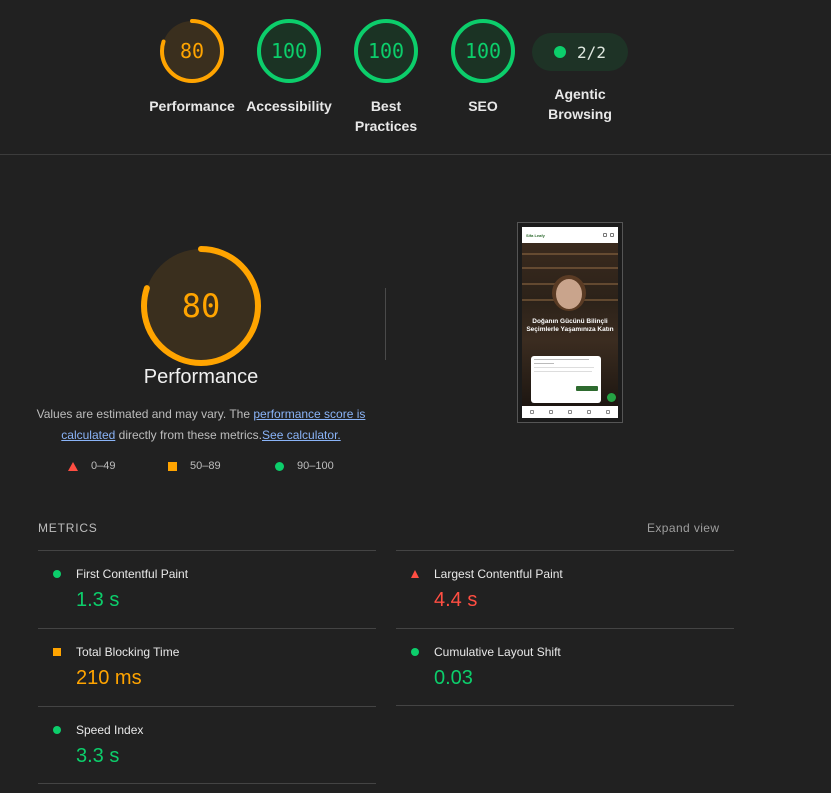 This screenshot has height=793, width=831. I want to click on metric-name: First Contentful Paint, so click(132, 574).